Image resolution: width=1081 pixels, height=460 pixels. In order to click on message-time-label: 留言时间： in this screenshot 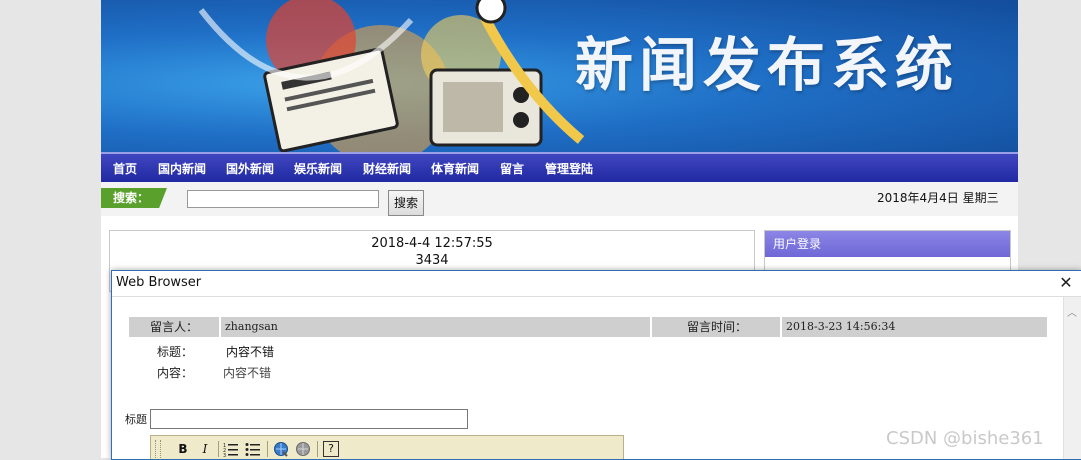, I will do `click(716, 327)`.